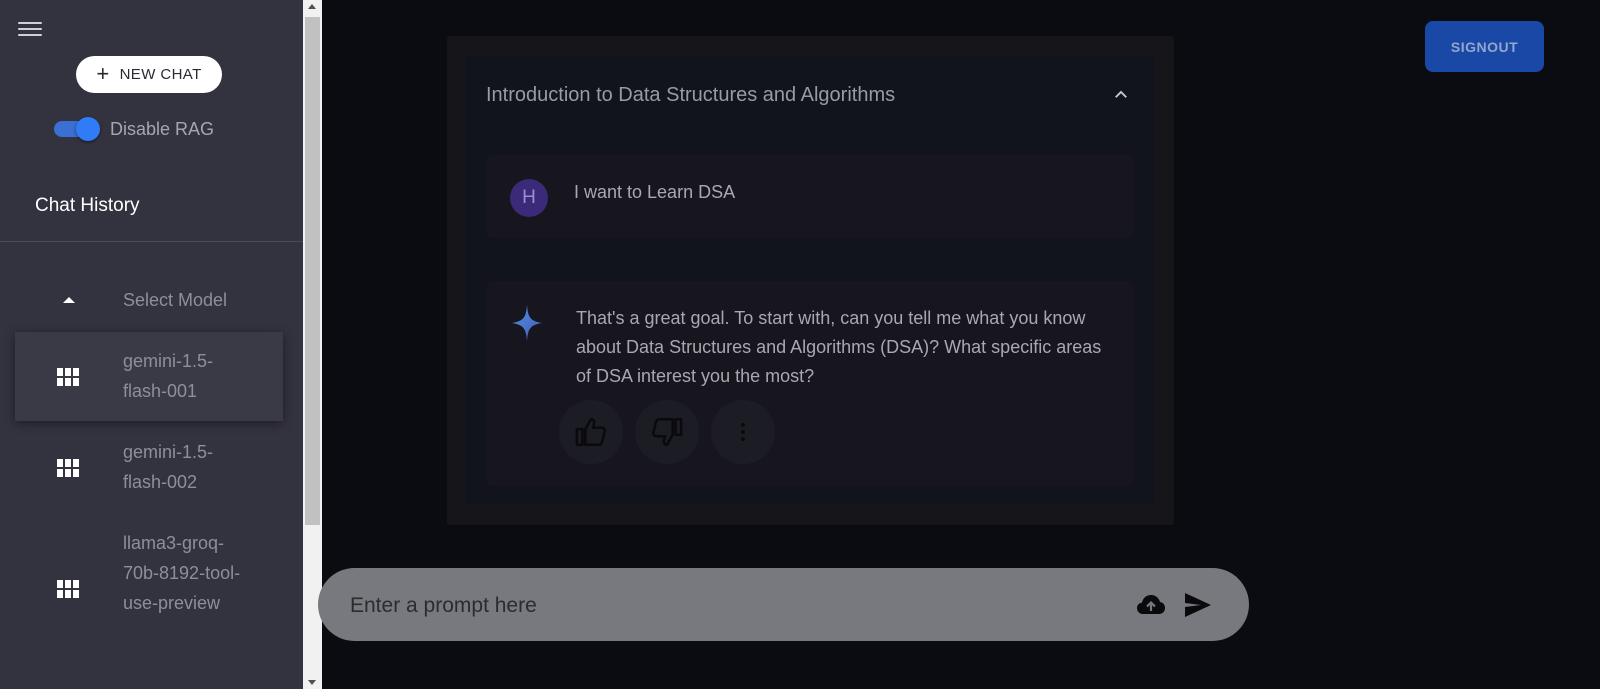 The height and width of the screenshot is (689, 1600). I want to click on avatar: H, so click(529, 198).